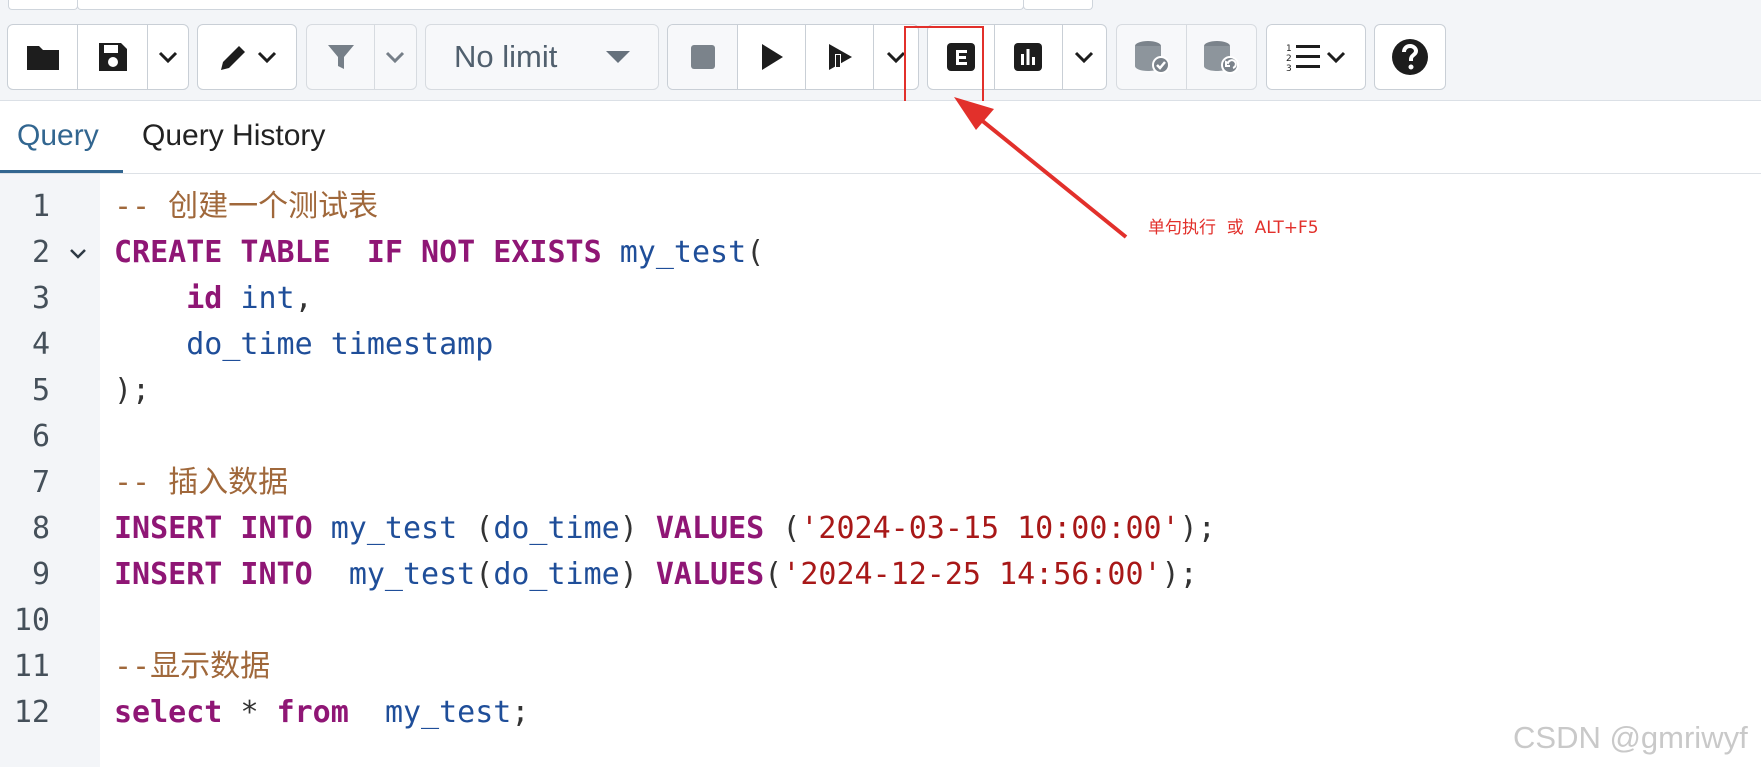 The height and width of the screenshot is (767, 1761). I want to click on line-number: 5, so click(40, 390).